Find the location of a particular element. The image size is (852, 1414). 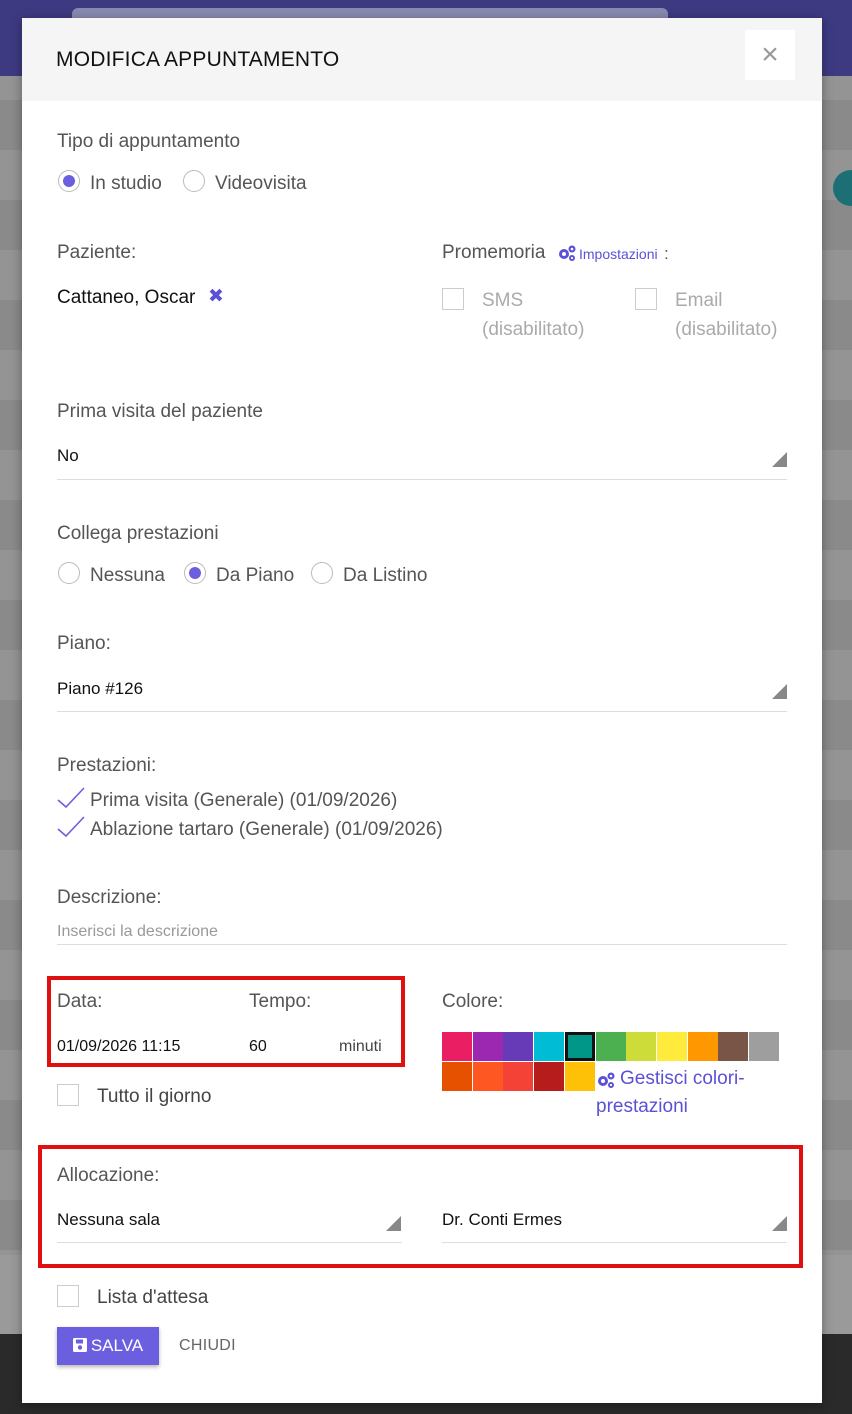

email-state: (disabilitato) is located at coordinates (726, 329).